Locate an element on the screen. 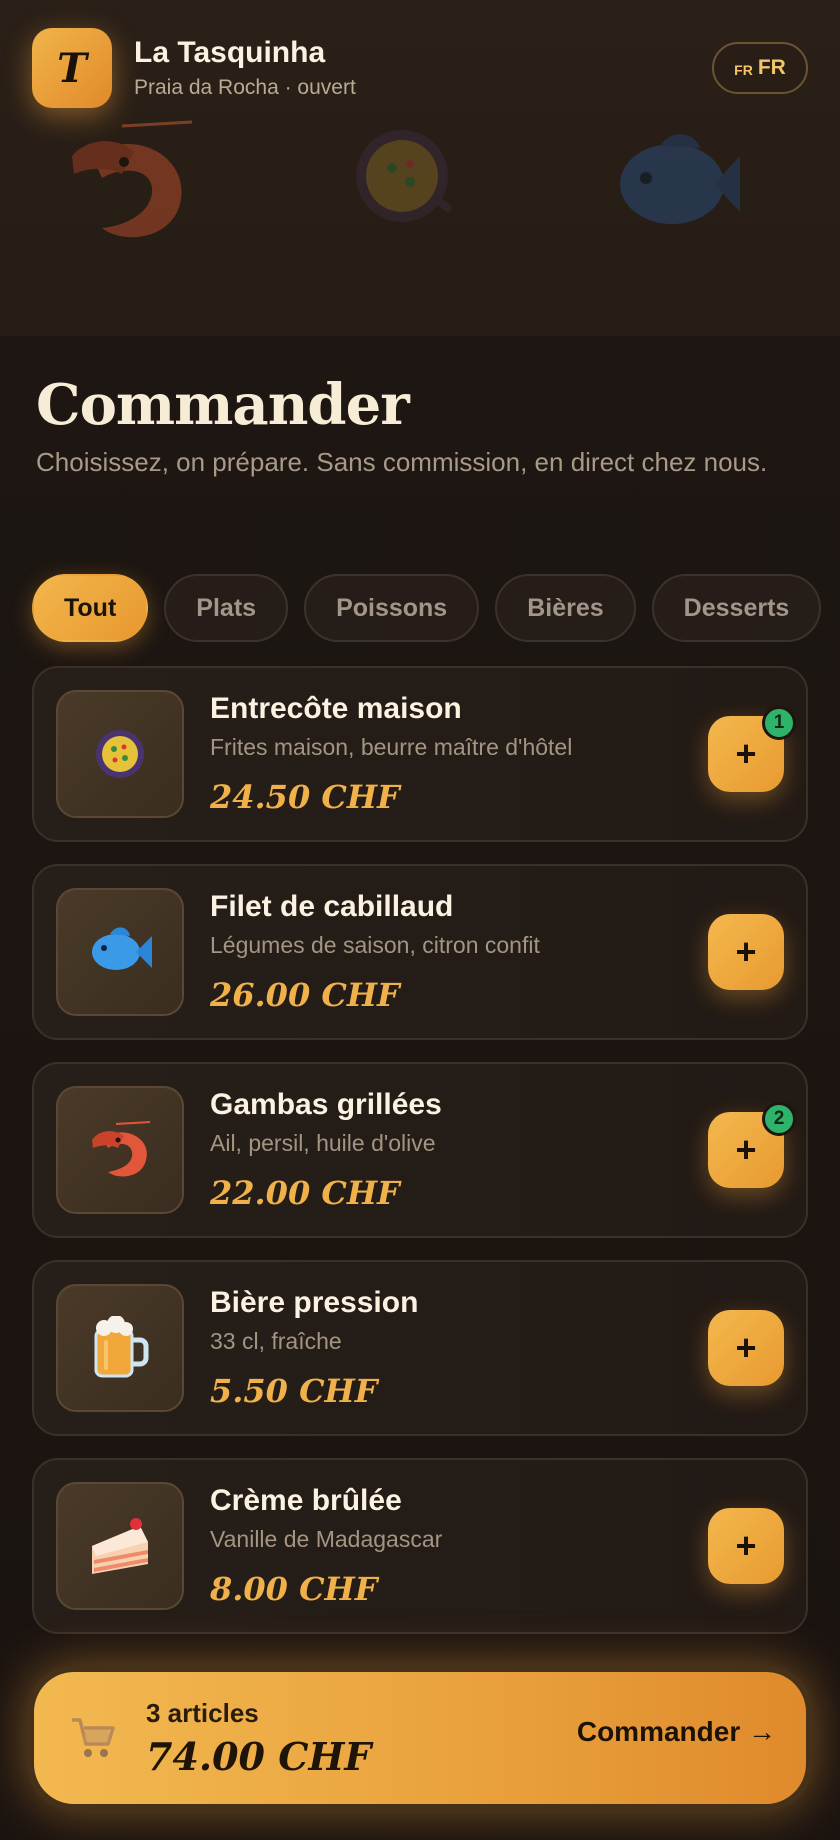  cart-icon is located at coordinates (93, 1737).